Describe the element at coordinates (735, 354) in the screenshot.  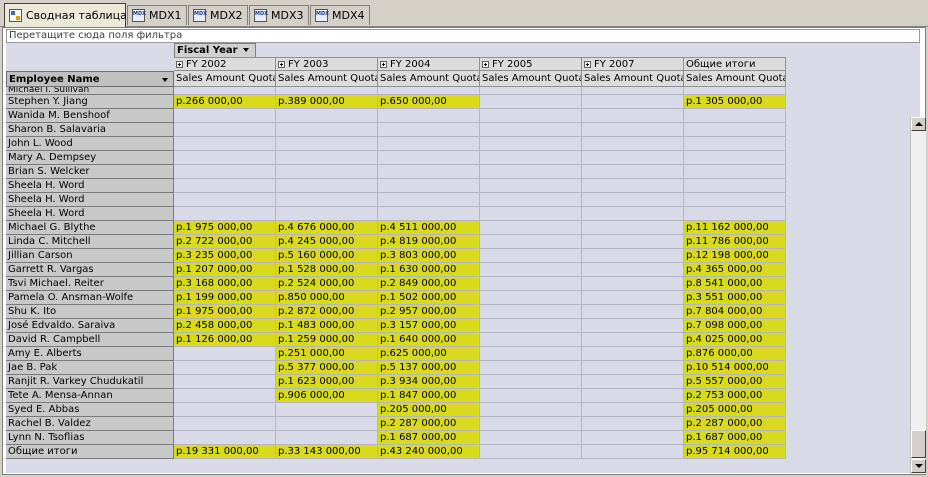
I see `data-cell: р.876 000,00` at that location.